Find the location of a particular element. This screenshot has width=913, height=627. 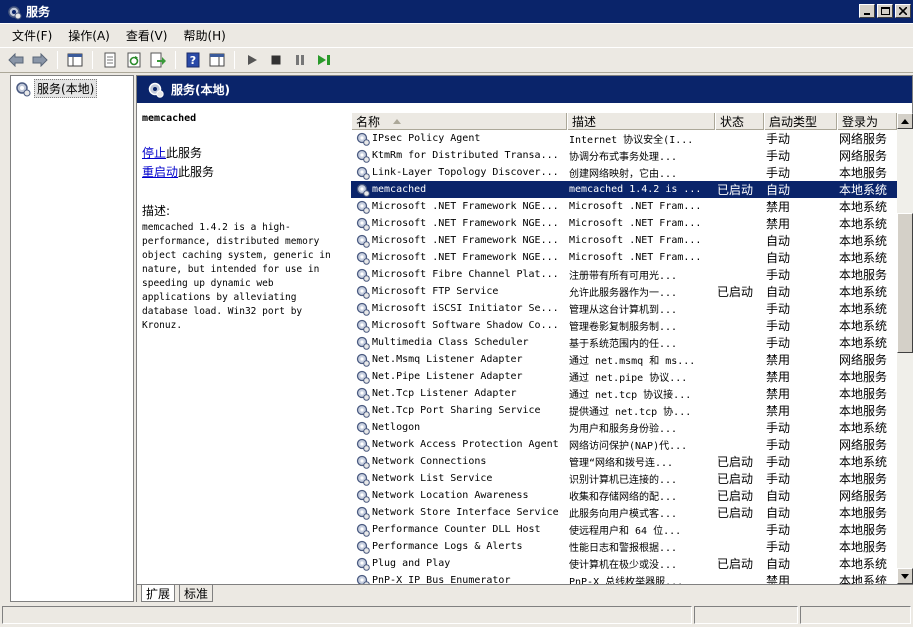

vertical-scrollbar is located at coordinates (905, 348).